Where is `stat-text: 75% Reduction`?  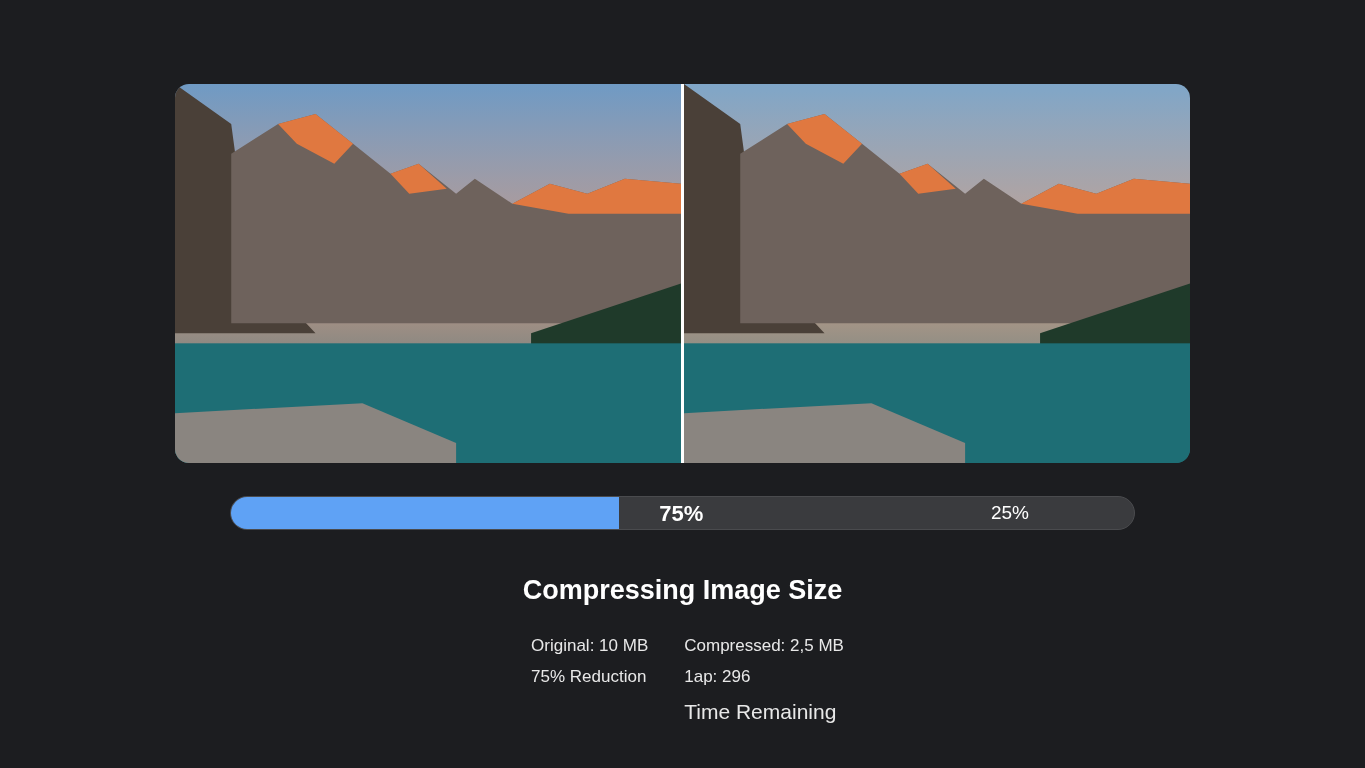
stat-text: 75% Reduction is located at coordinates (589, 677).